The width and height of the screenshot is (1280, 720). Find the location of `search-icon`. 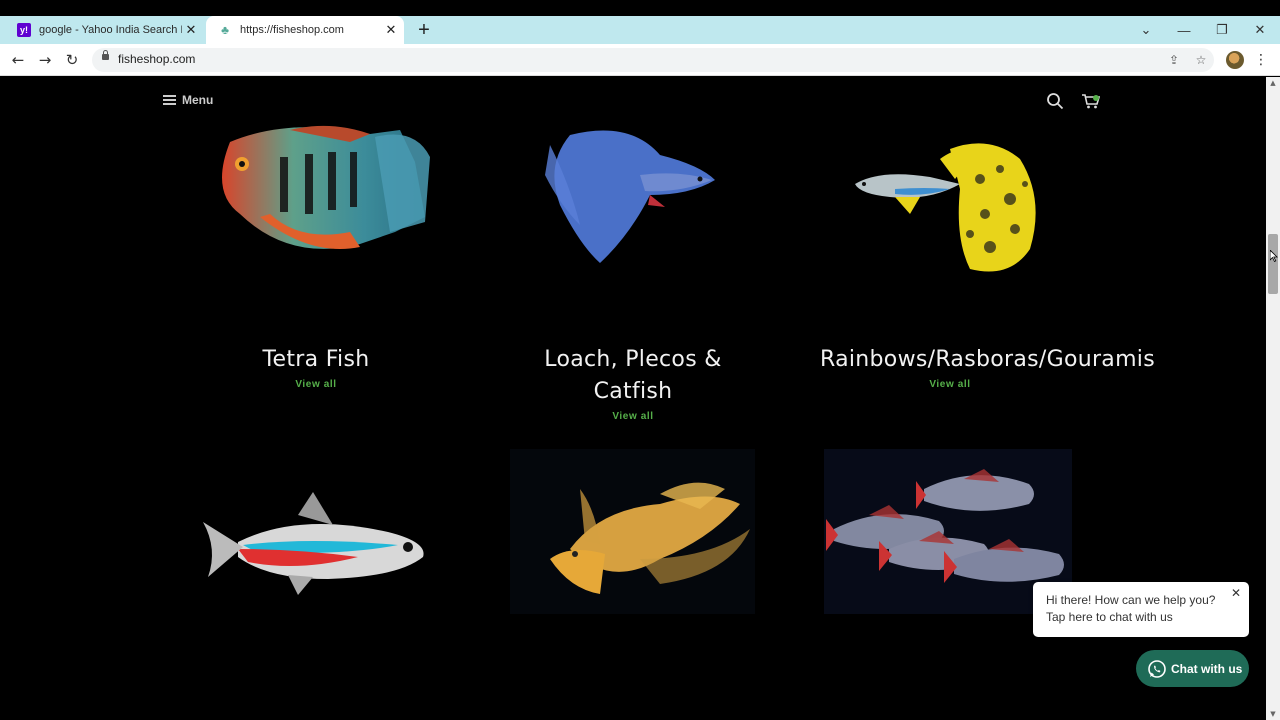

search-icon is located at coordinates (1055, 101).